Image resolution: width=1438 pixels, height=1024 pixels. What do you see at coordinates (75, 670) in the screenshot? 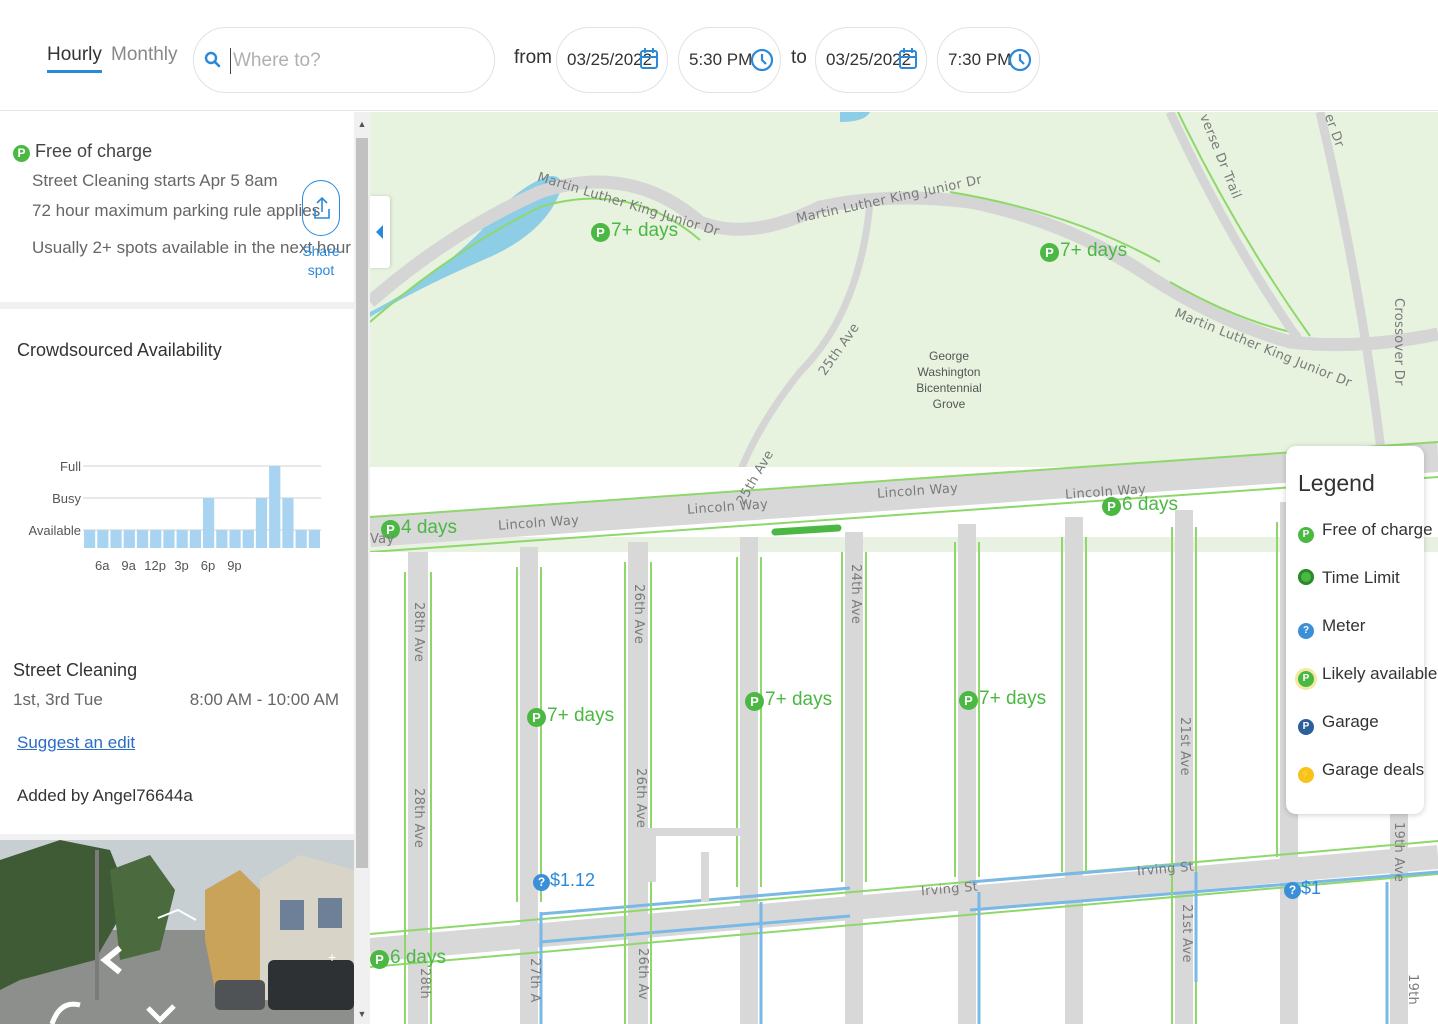
I see `street-cleaning-title: Street Cleaning` at bounding box center [75, 670].